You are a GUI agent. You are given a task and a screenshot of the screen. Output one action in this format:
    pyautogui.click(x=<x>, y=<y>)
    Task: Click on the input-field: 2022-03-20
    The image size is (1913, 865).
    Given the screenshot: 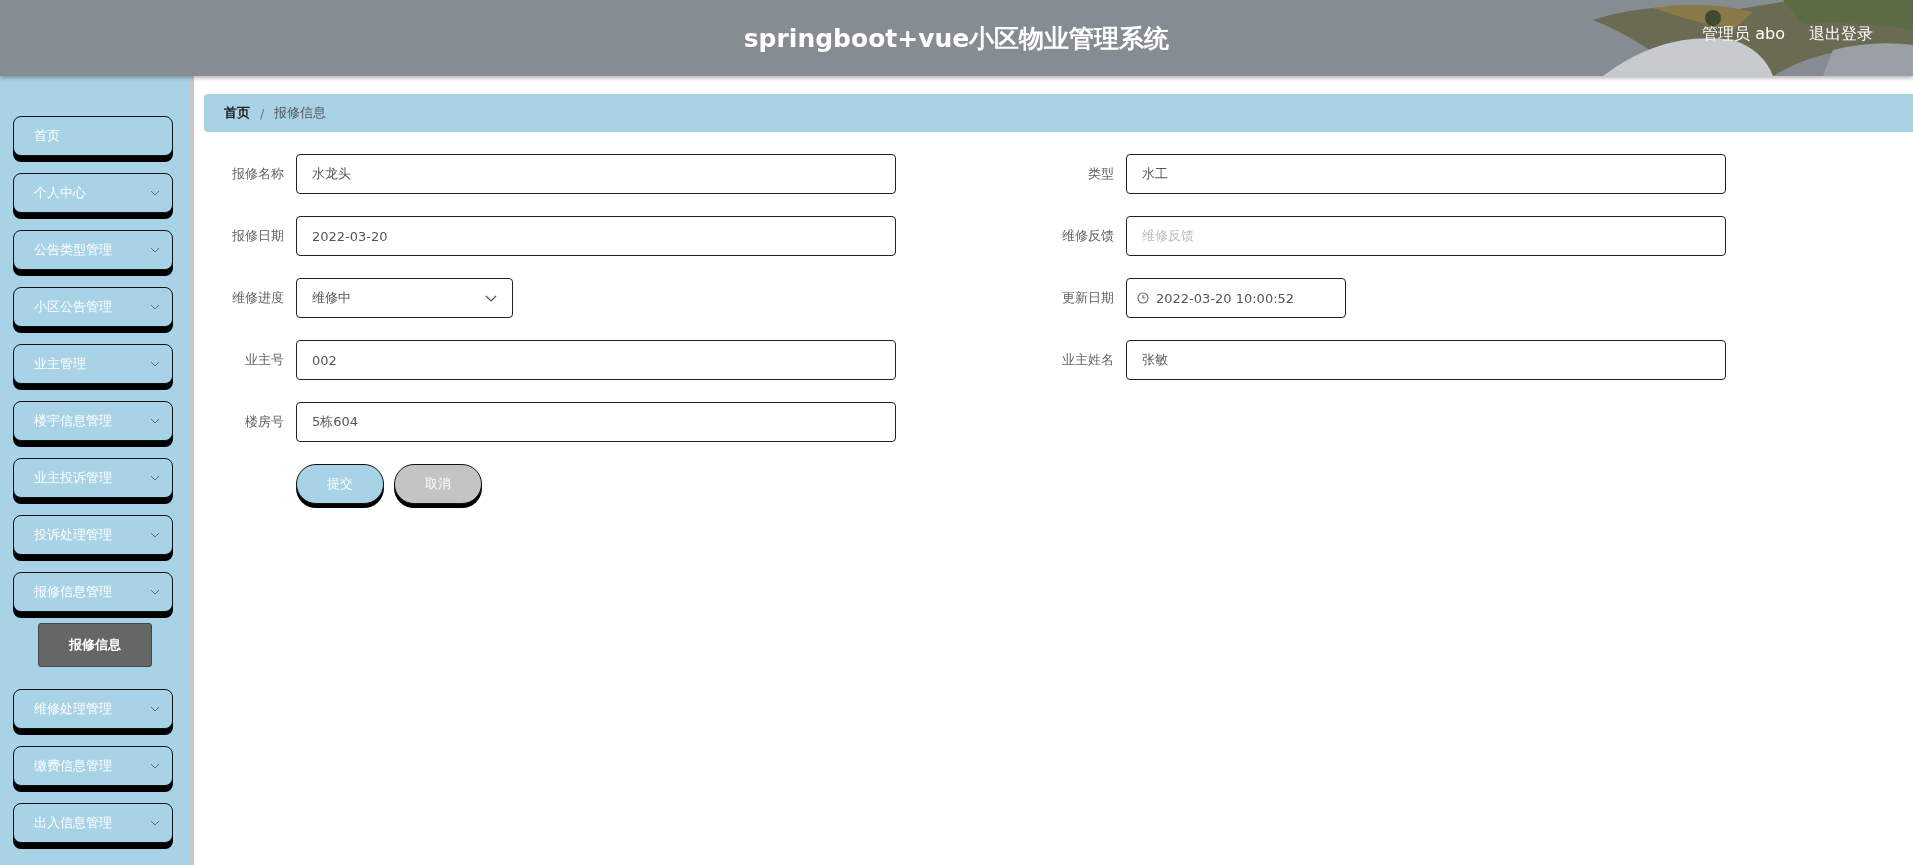 What is the action you would take?
    pyautogui.click(x=596, y=236)
    